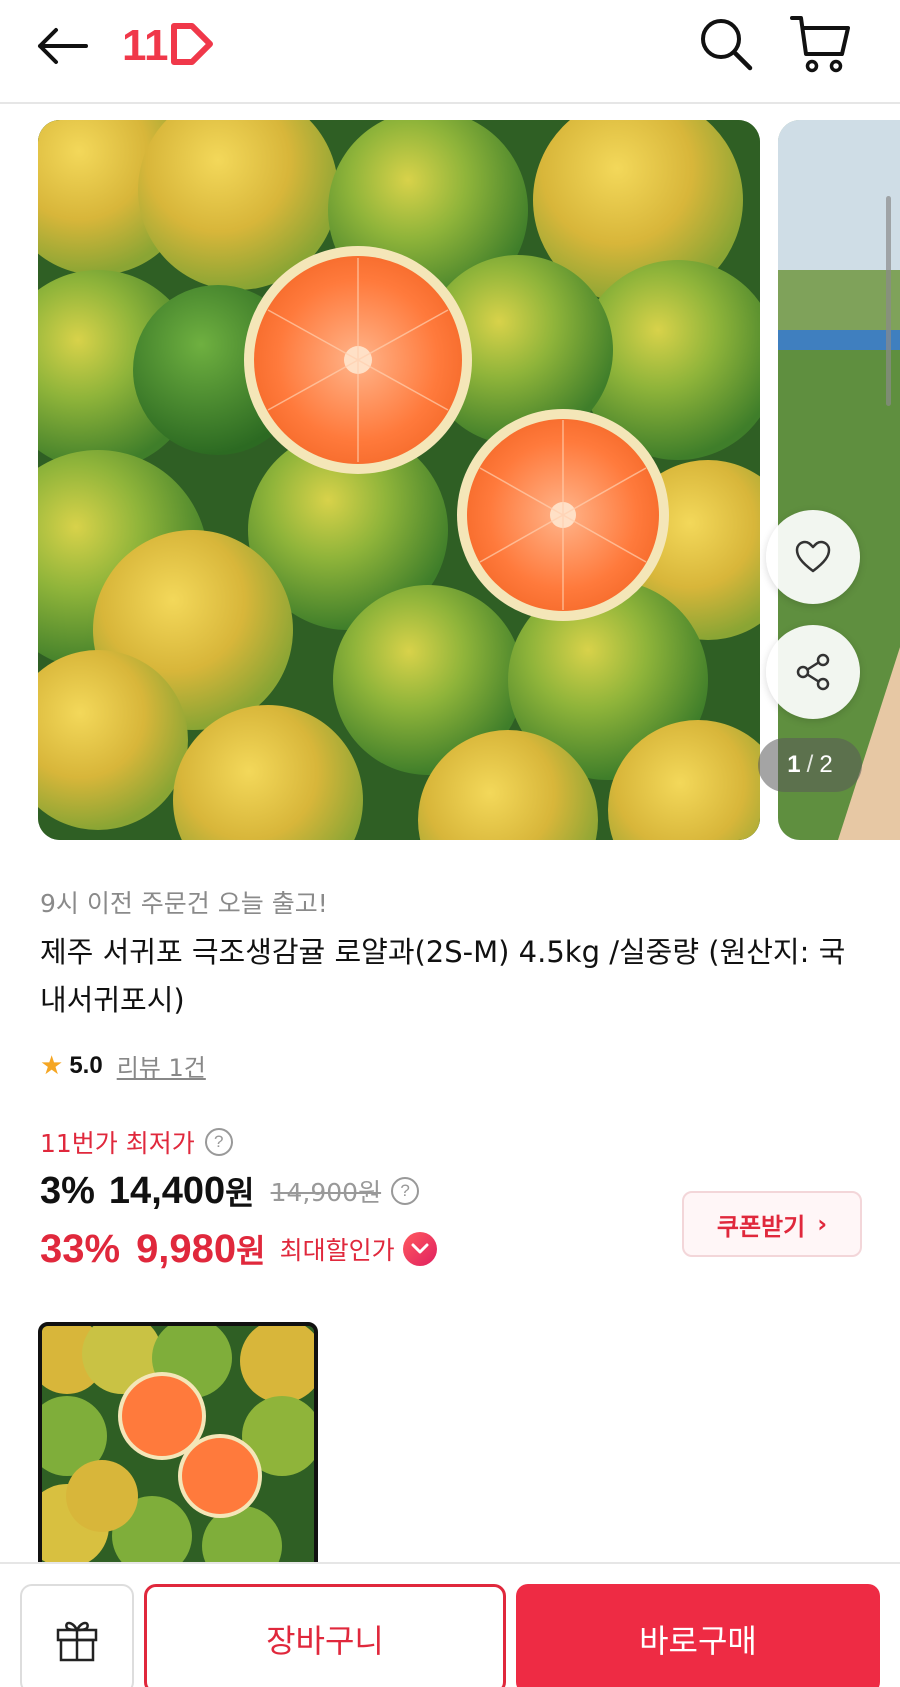 The width and height of the screenshot is (900, 1687). I want to click on star-icon: ★, so click(52, 1065).